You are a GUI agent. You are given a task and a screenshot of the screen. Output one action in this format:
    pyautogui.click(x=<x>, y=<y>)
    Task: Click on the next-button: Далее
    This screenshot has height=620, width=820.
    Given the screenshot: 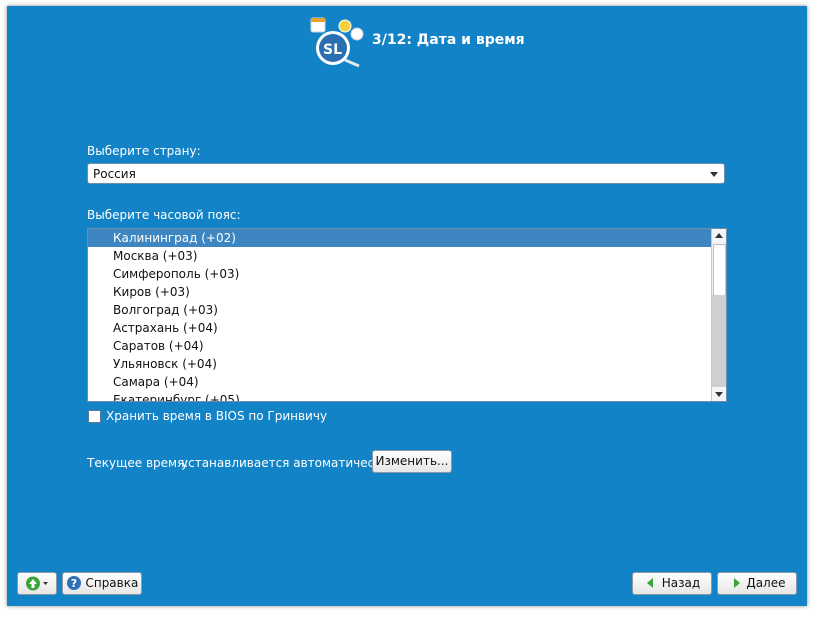 What is the action you would take?
    pyautogui.click(x=757, y=583)
    